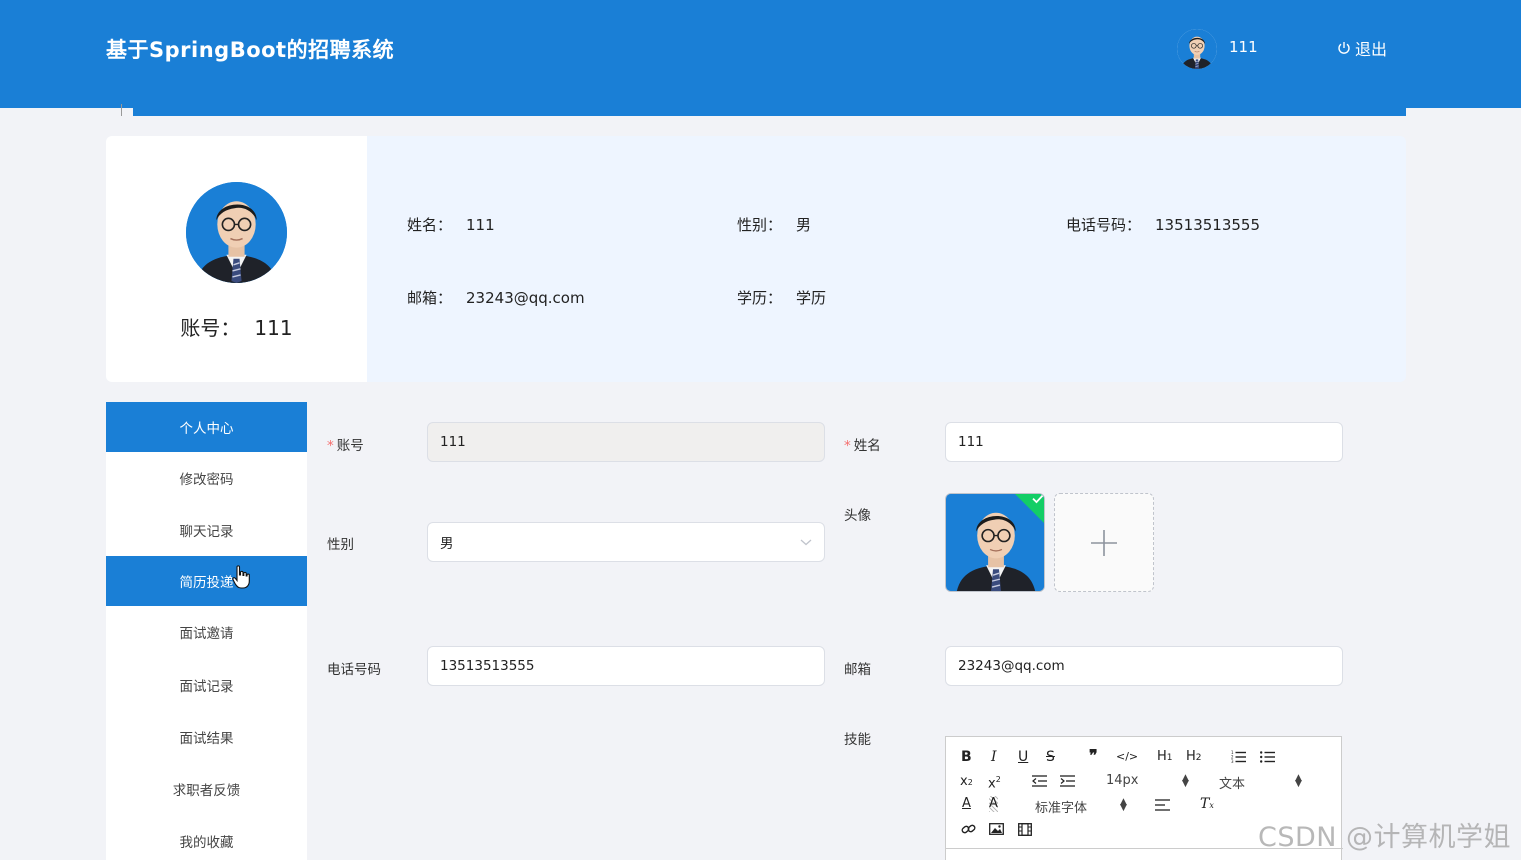 This screenshot has height=860, width=1521. I want to click on phone-field-label: 电话号码, so click(354, 670).